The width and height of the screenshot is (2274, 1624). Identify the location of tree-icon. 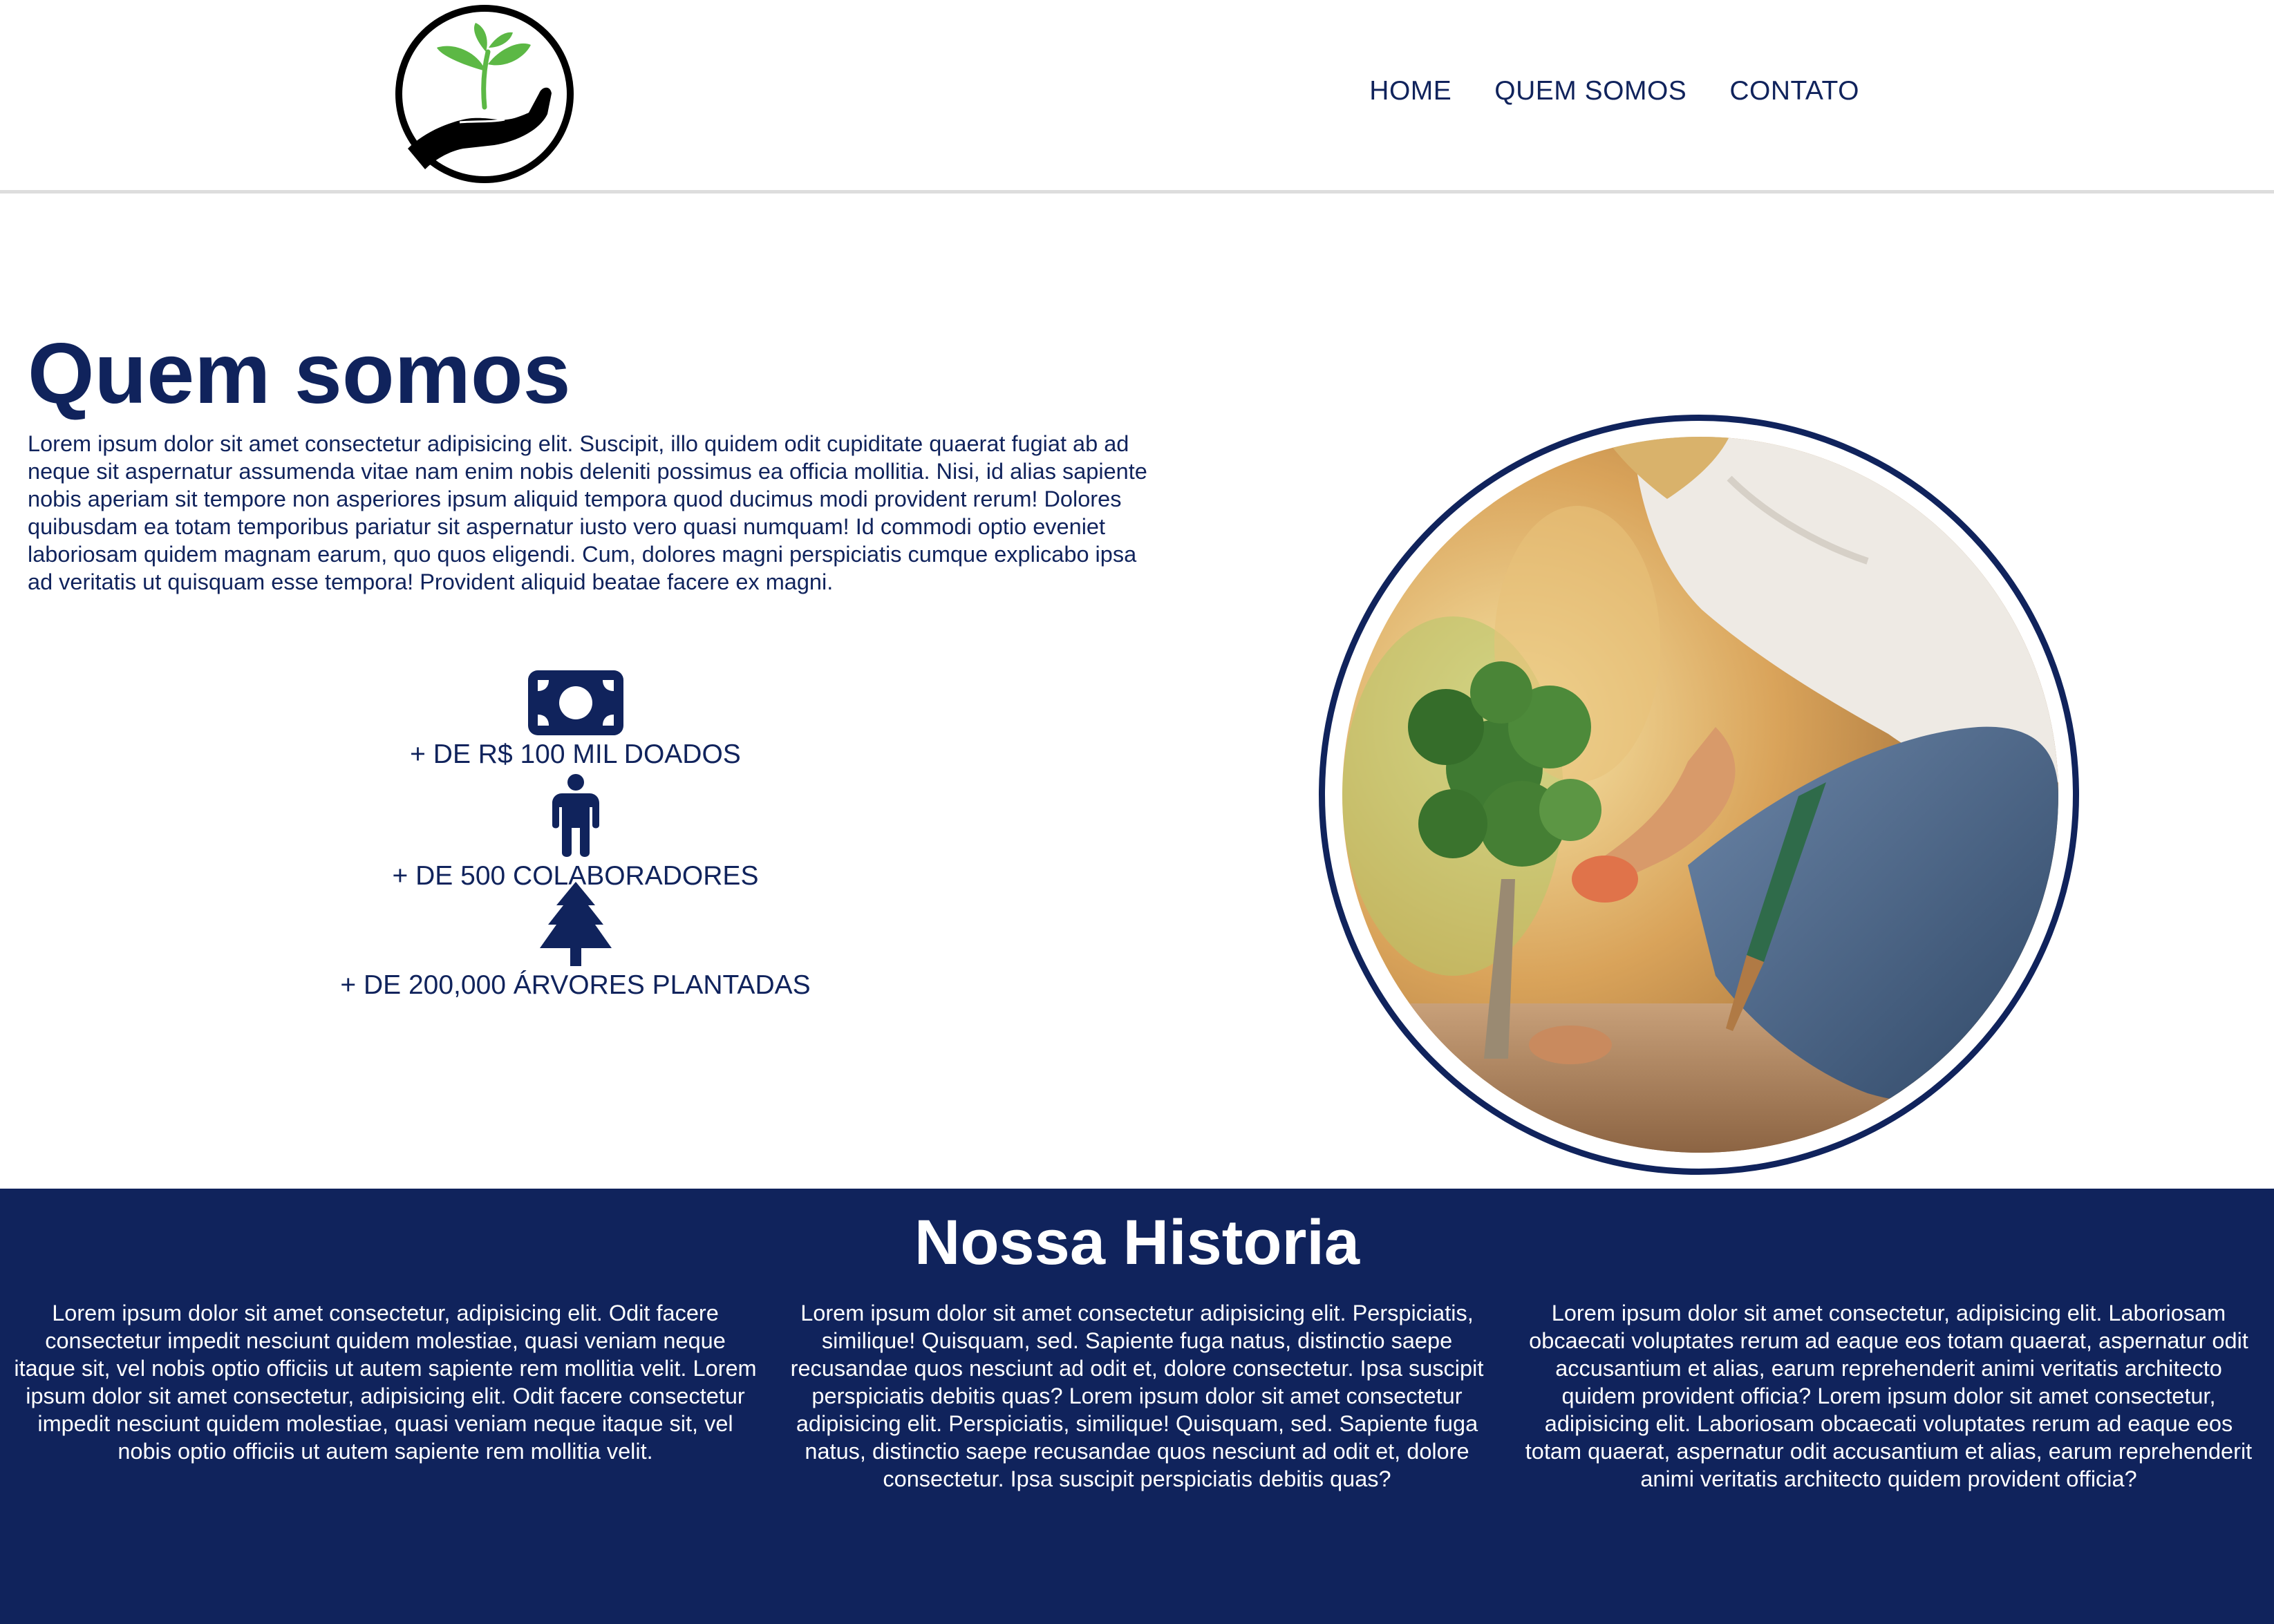
(576, 924).